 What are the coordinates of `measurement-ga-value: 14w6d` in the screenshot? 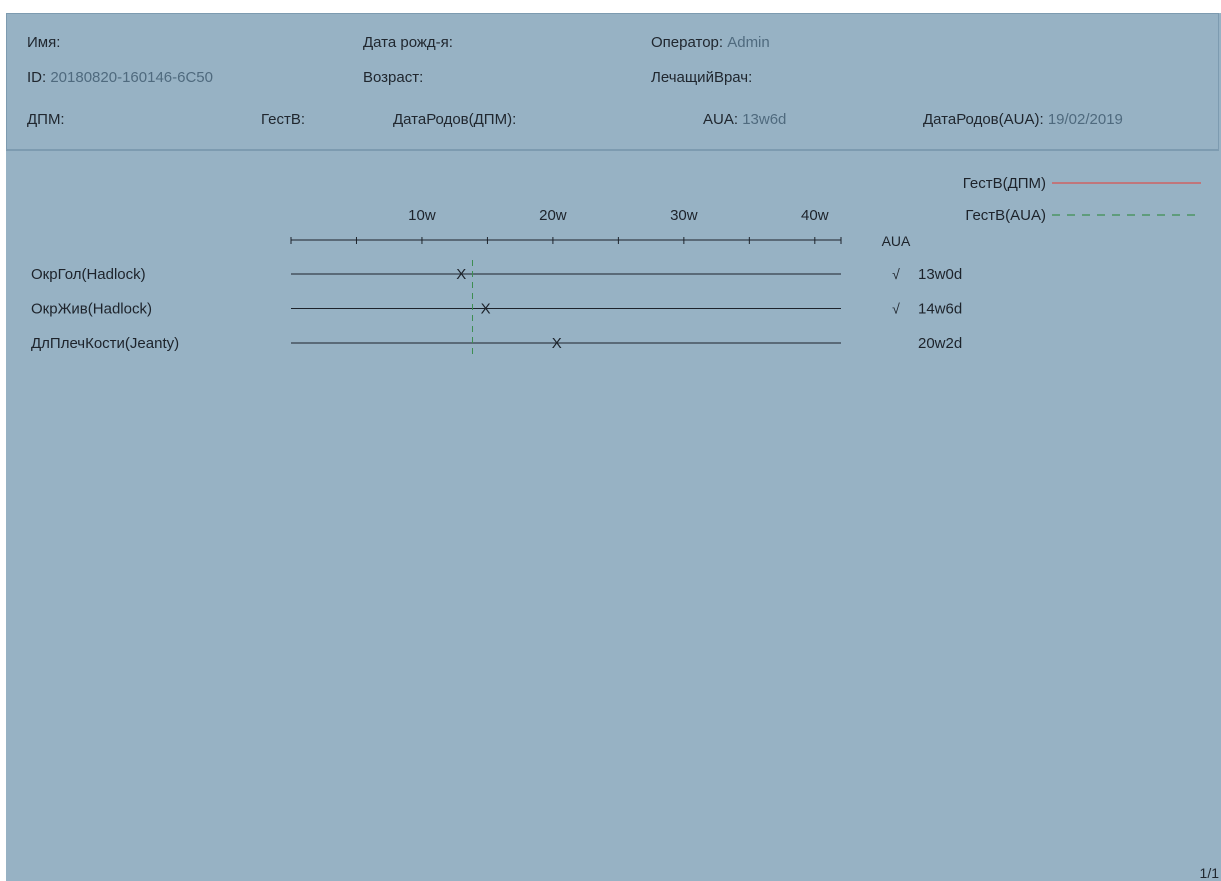 It's located at (940, 309).